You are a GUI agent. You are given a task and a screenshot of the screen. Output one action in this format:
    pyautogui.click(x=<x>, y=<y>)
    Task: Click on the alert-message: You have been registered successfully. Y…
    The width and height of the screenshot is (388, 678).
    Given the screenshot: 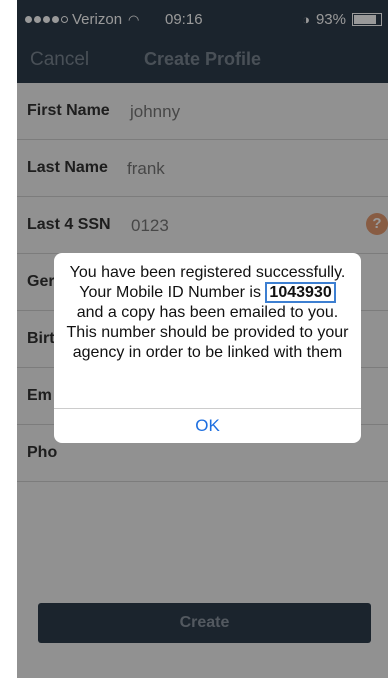 What is the action you would take?
    pyautogui.click(x=207, y=313)
    